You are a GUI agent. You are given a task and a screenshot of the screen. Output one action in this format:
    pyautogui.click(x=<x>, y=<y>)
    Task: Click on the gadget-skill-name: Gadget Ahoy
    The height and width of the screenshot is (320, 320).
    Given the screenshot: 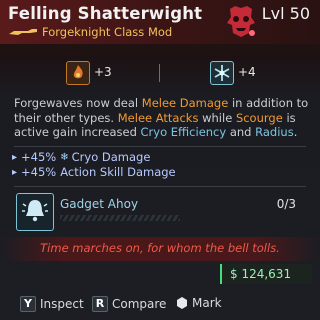 What is the action you would take?
    pyautogui.click(x=99, y=204)
    